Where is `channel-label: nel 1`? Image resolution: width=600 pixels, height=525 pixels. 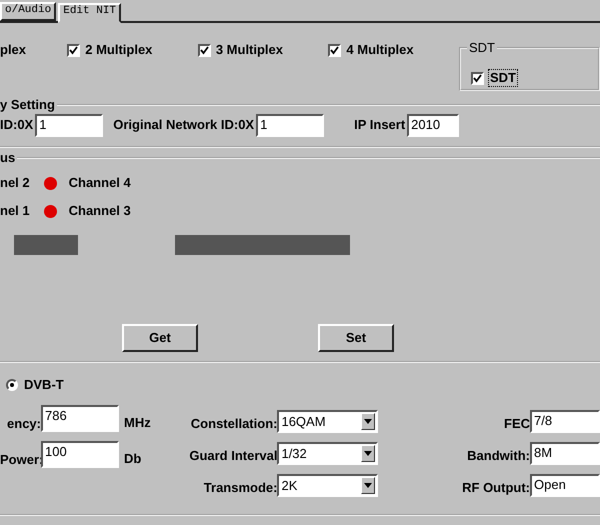 channel-label: nel 1 is located at coordinates (15, 211).